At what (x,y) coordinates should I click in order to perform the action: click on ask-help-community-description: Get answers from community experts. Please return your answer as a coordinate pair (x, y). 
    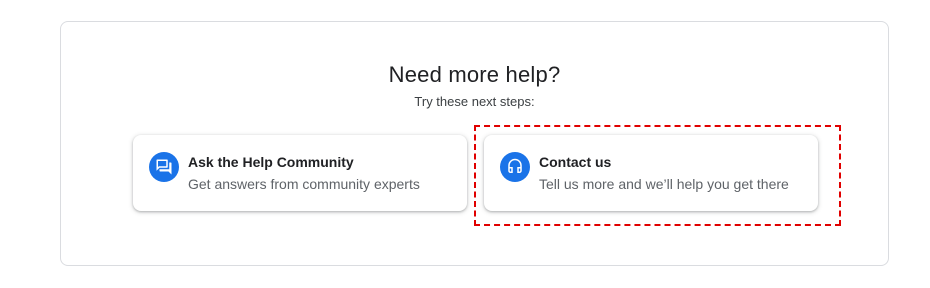
    Looking at the image, I should click on (304, 184).